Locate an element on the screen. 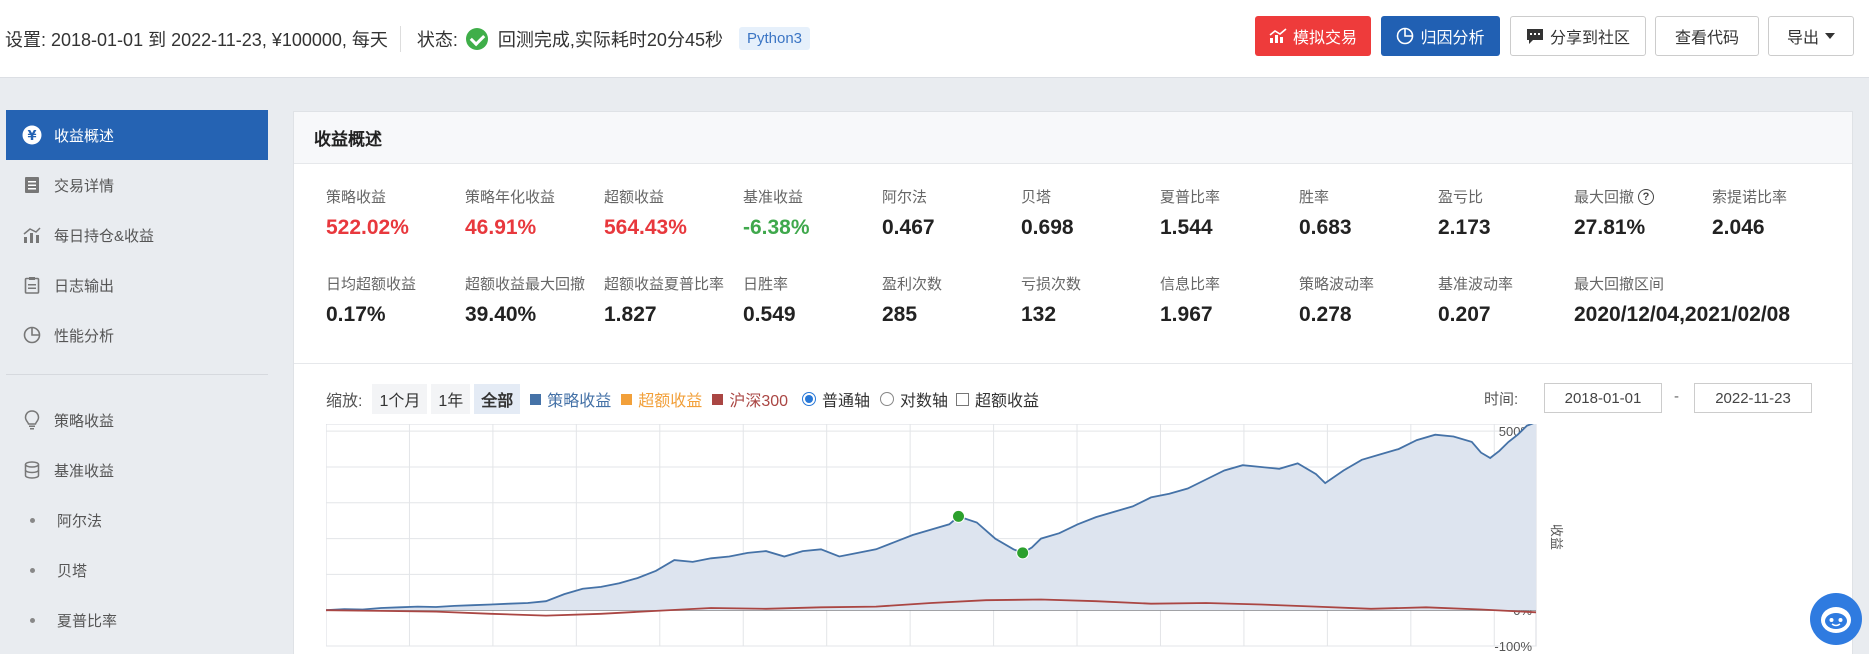 The width and height of the screenshot is (1869, 654). sidebar-item-label: 每日持仓&收益 is located at coordinates (104, 236).